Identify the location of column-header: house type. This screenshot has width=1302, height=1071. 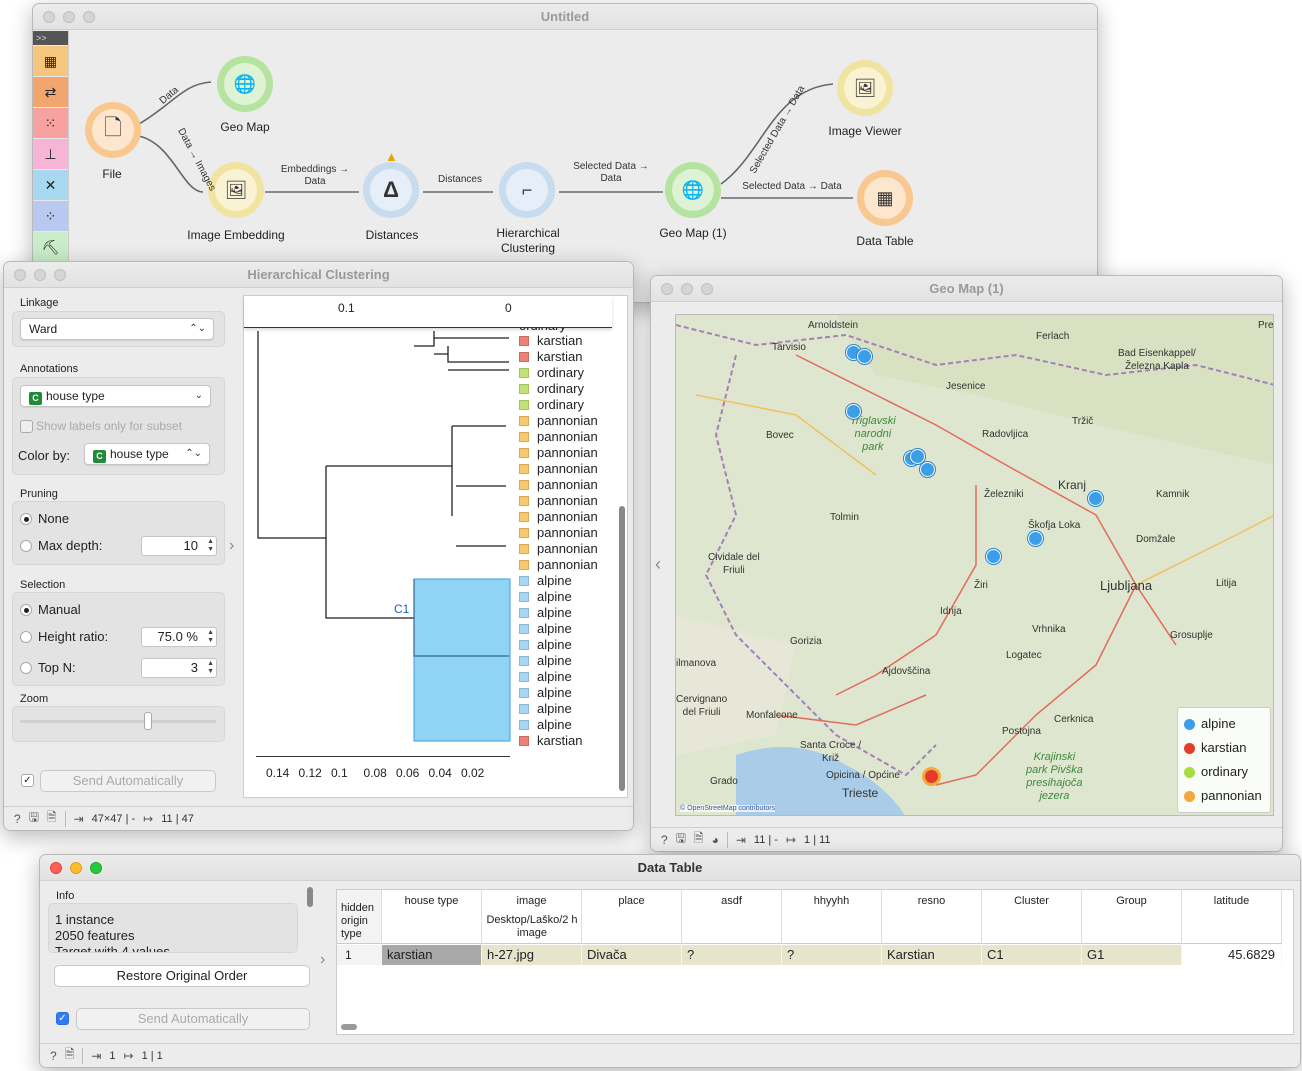
(432, 917).